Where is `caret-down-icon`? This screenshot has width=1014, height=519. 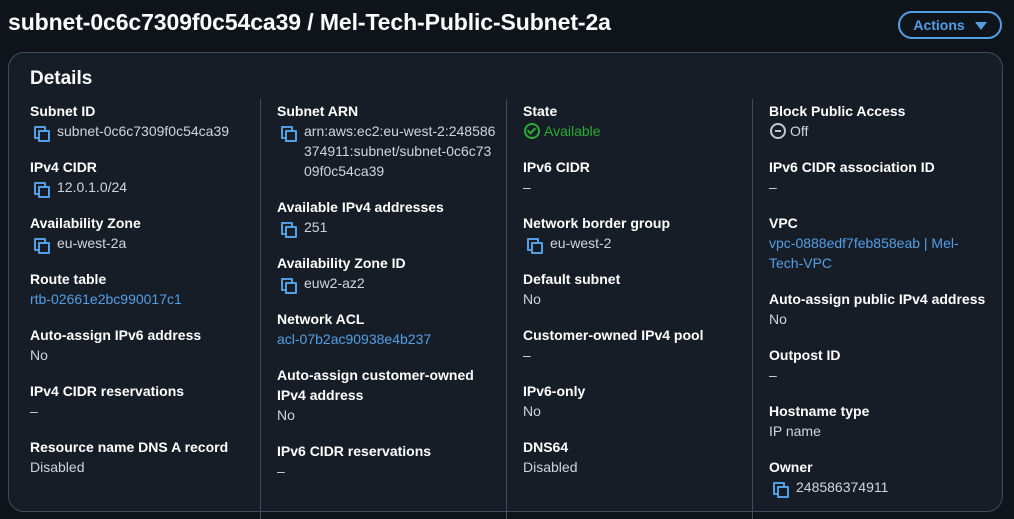 caret-down-icon is located at coordinates (980, 25).